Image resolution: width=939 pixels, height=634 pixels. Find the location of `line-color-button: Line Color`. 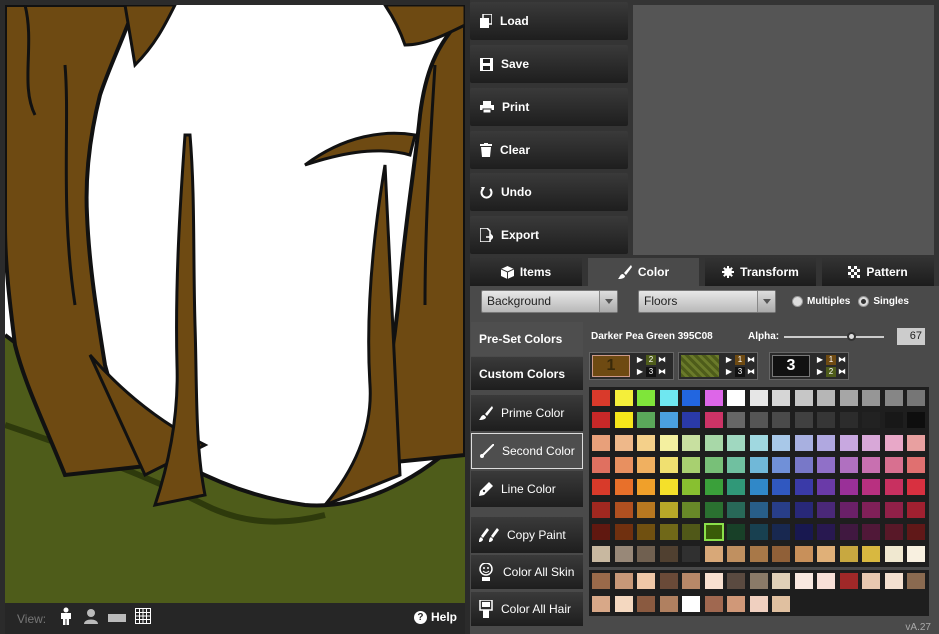

line-color-button: Line Color is located at coordinates (527, 489).